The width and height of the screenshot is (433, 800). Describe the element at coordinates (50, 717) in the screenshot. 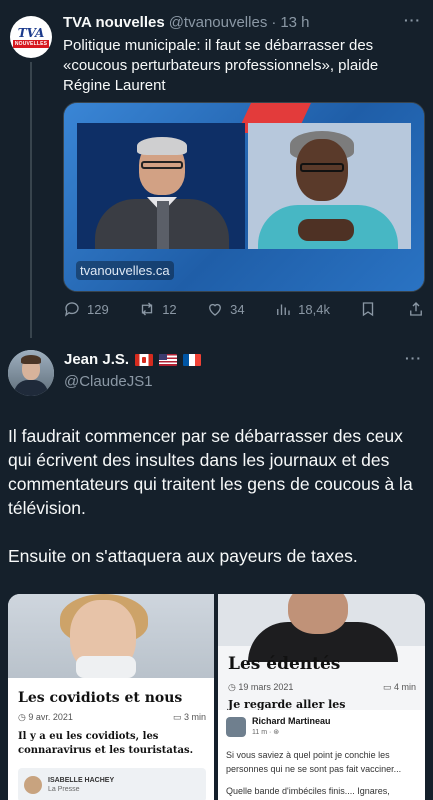

I see `article1-date: 9 avr. 2021` at that location.